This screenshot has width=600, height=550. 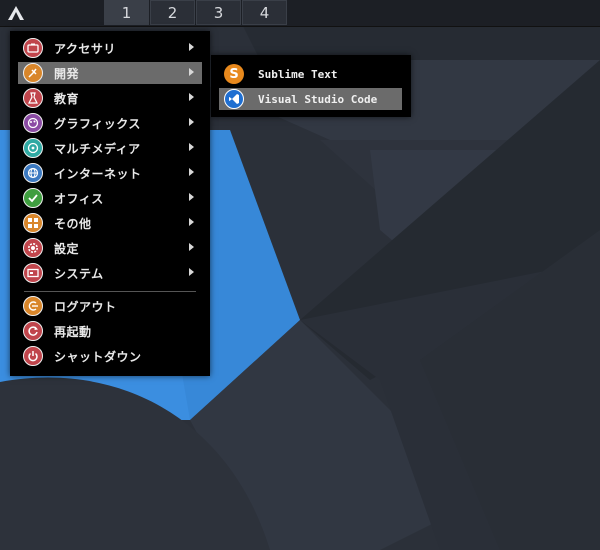 I want to click on menu-item-other: その他, so click(x=110, y=223).